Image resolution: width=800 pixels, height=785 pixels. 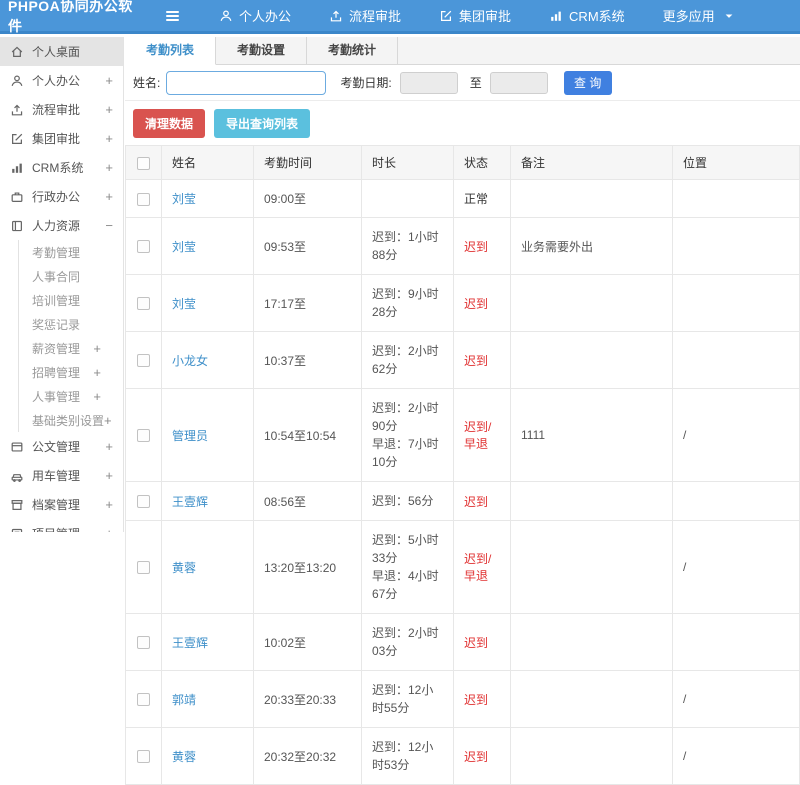 What do you see at coordinates (476, 82) in the screenshot?
I see `date-to-separator: 至` at bounding box center [476, 82].